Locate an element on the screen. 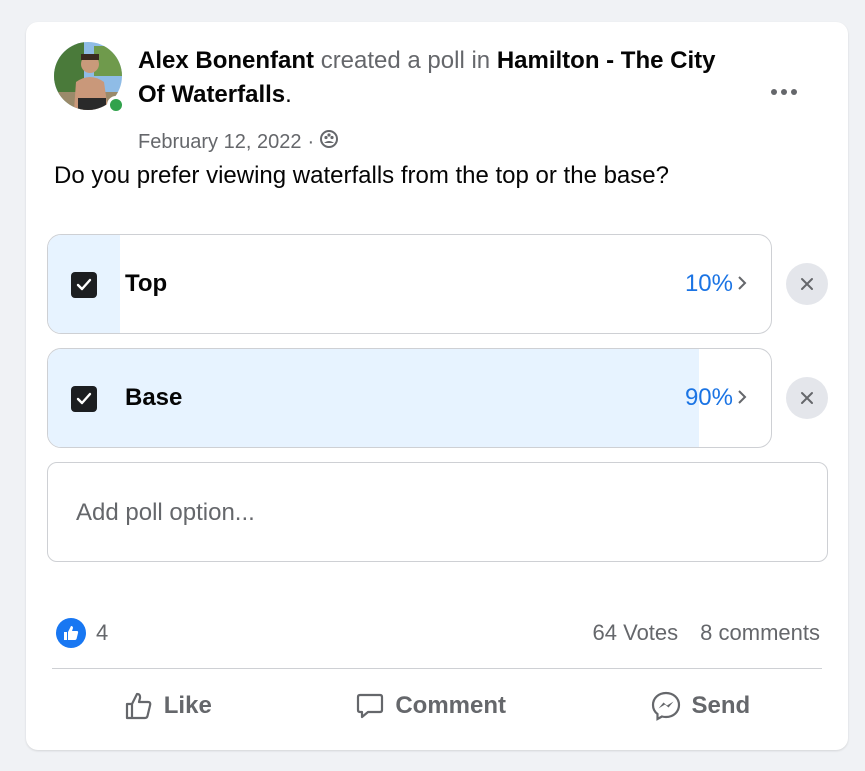 The image size is (865, 771). poll-option-percent-value: 10% is located at coordinates (708, 283).